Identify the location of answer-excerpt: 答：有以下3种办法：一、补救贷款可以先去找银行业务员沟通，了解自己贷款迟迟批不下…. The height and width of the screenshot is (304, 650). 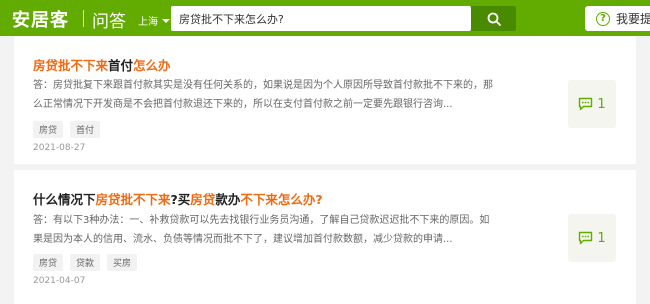
(264, 230).